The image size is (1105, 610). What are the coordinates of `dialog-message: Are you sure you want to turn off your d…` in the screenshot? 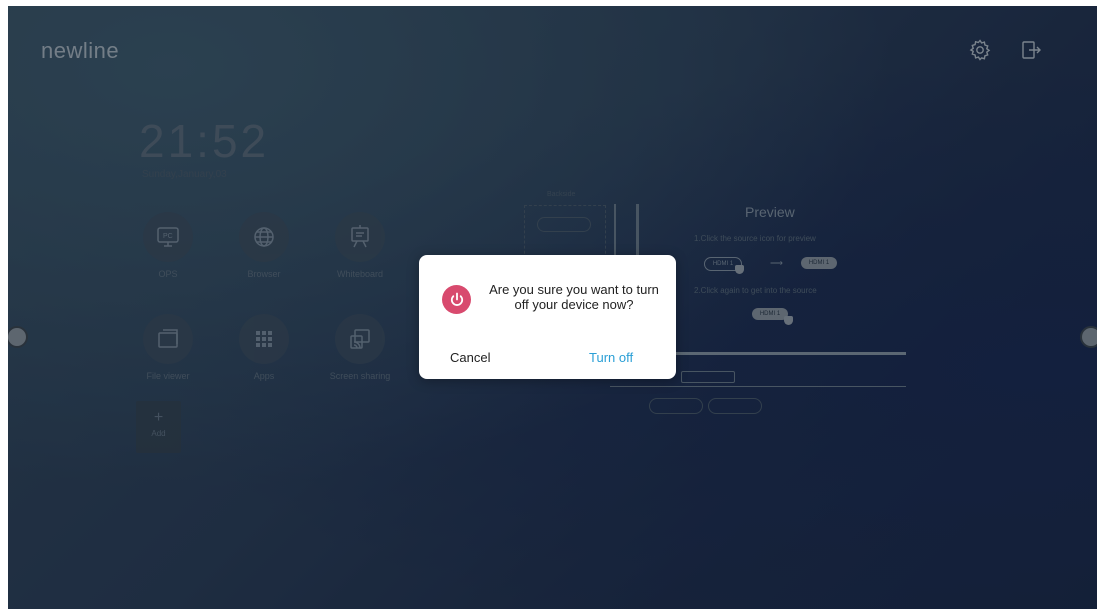 It's located at (574, 297).